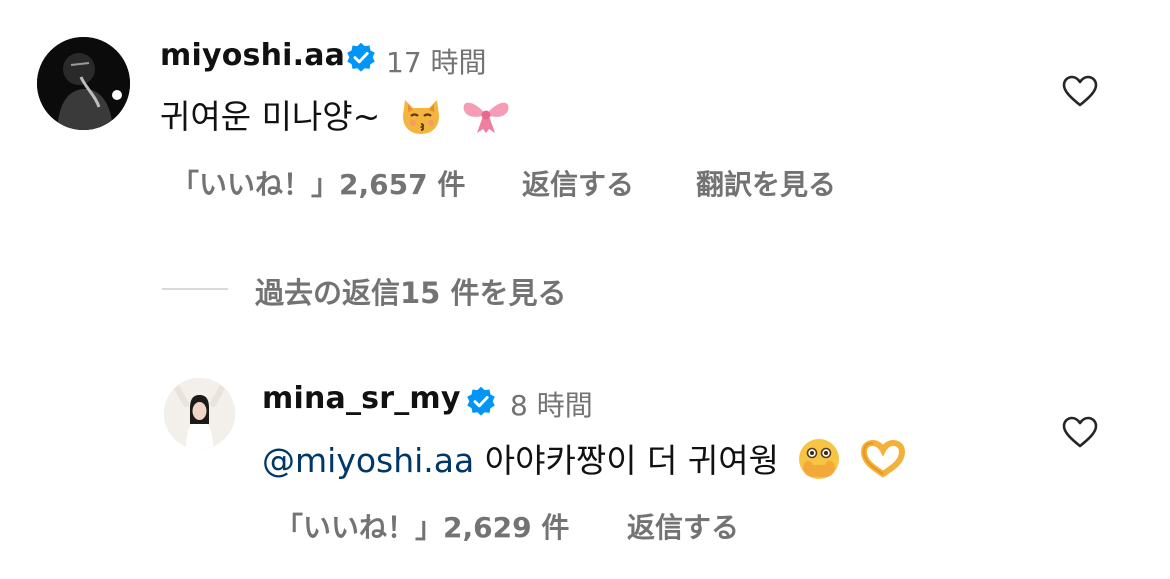 The height and width of the screenshot is (579, 1170). What do you see at coordinates (436, 62) in the screenshot?
I see `comment-time: 17 時間` at bounding box center [436, 62].